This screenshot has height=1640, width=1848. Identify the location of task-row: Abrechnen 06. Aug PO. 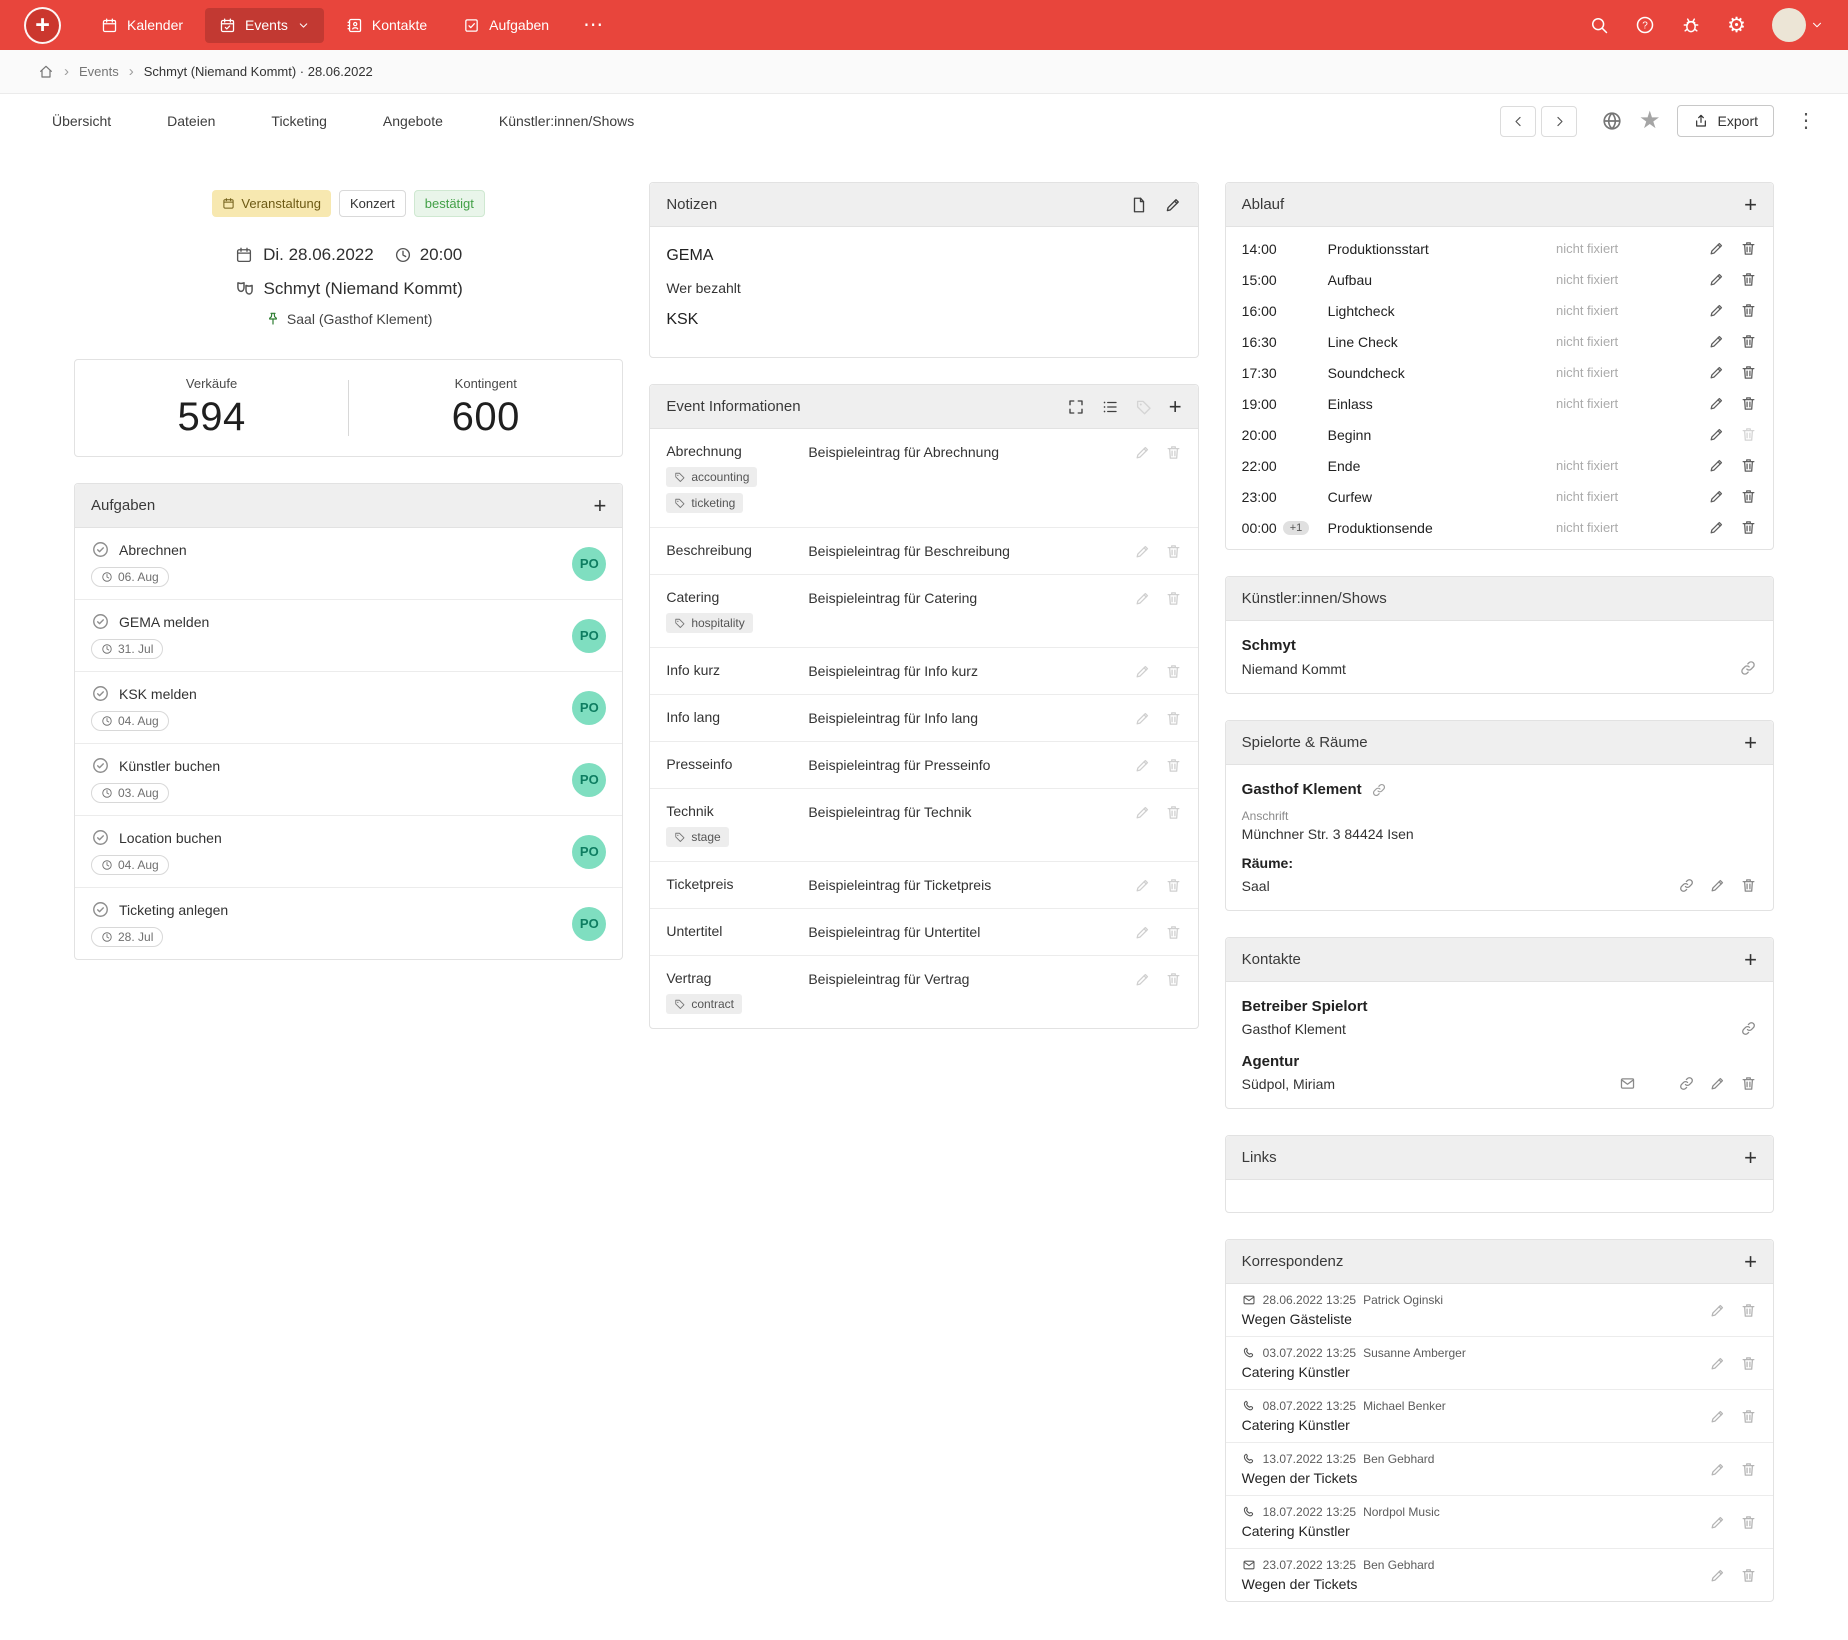
(349, 564).